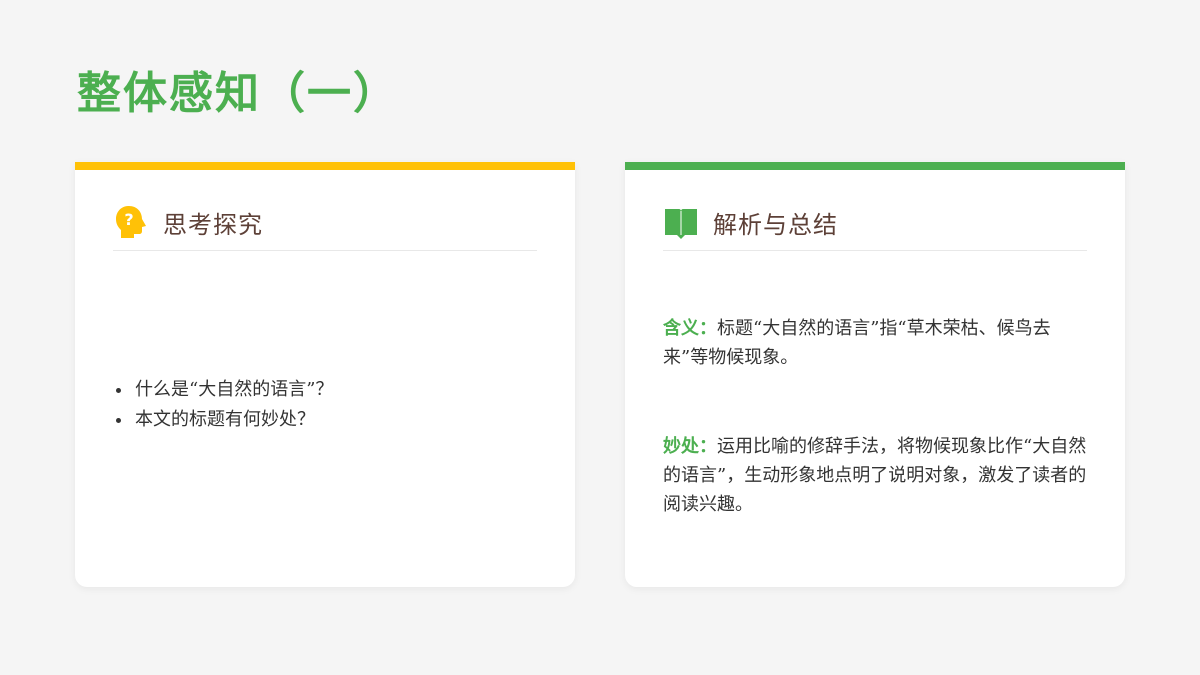 Image resolution: width=1200 pixels, height=675 pixels. Describe the element at coordinates (775, 224) in the screenshot. I see `analysis-card-heading: 解析与总结` at that location.